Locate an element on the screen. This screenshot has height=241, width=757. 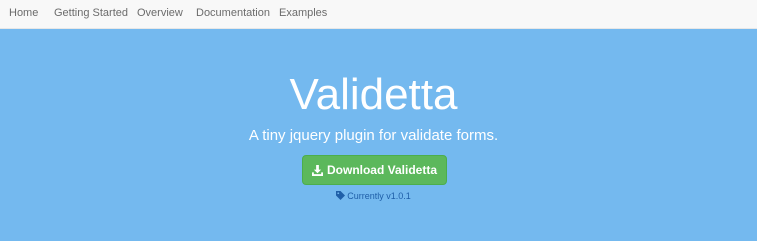
version-info: Currently v1.0.1 is located at coordinates (373, 196).